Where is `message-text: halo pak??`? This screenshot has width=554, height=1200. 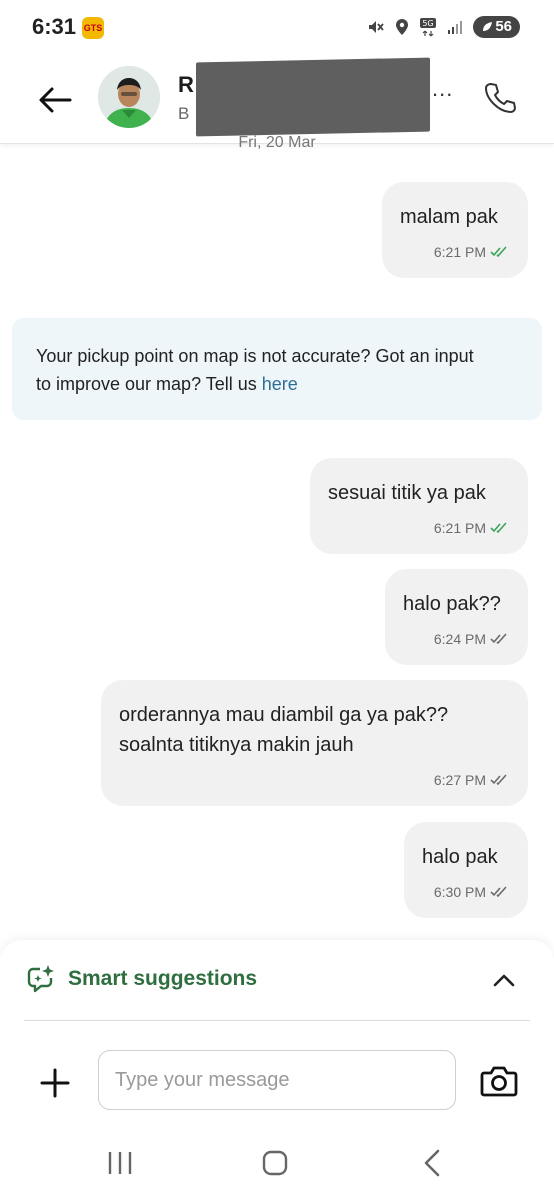 message-text: halo pak?? is located at coordinates (452, 604).